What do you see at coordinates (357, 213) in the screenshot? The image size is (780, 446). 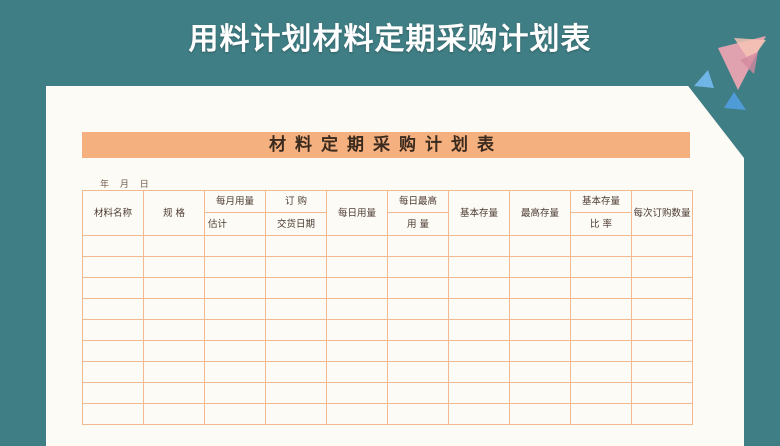 I see `header-daily-usage: 每日用量` at bounding box center [357, 213].